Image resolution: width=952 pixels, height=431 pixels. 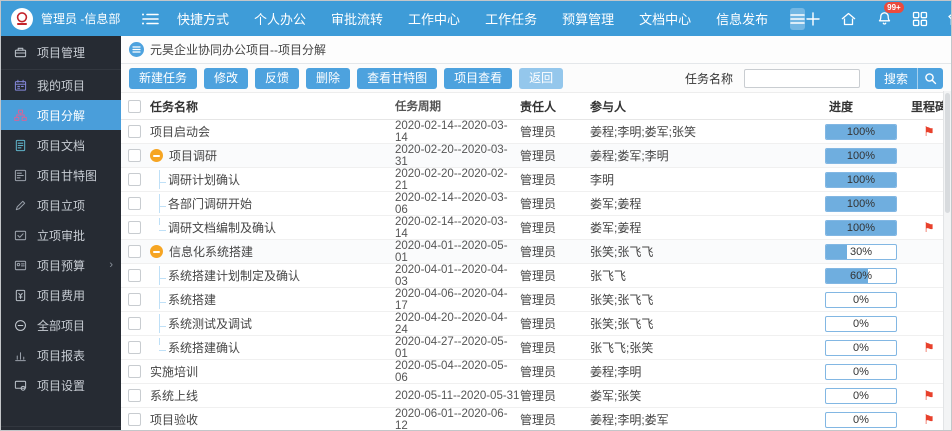 What do you see at coordinates (451, 323) in the screenshot?
I see `task-period: 2020-04-20--2020-04-24` at bounding box center [451, 323].